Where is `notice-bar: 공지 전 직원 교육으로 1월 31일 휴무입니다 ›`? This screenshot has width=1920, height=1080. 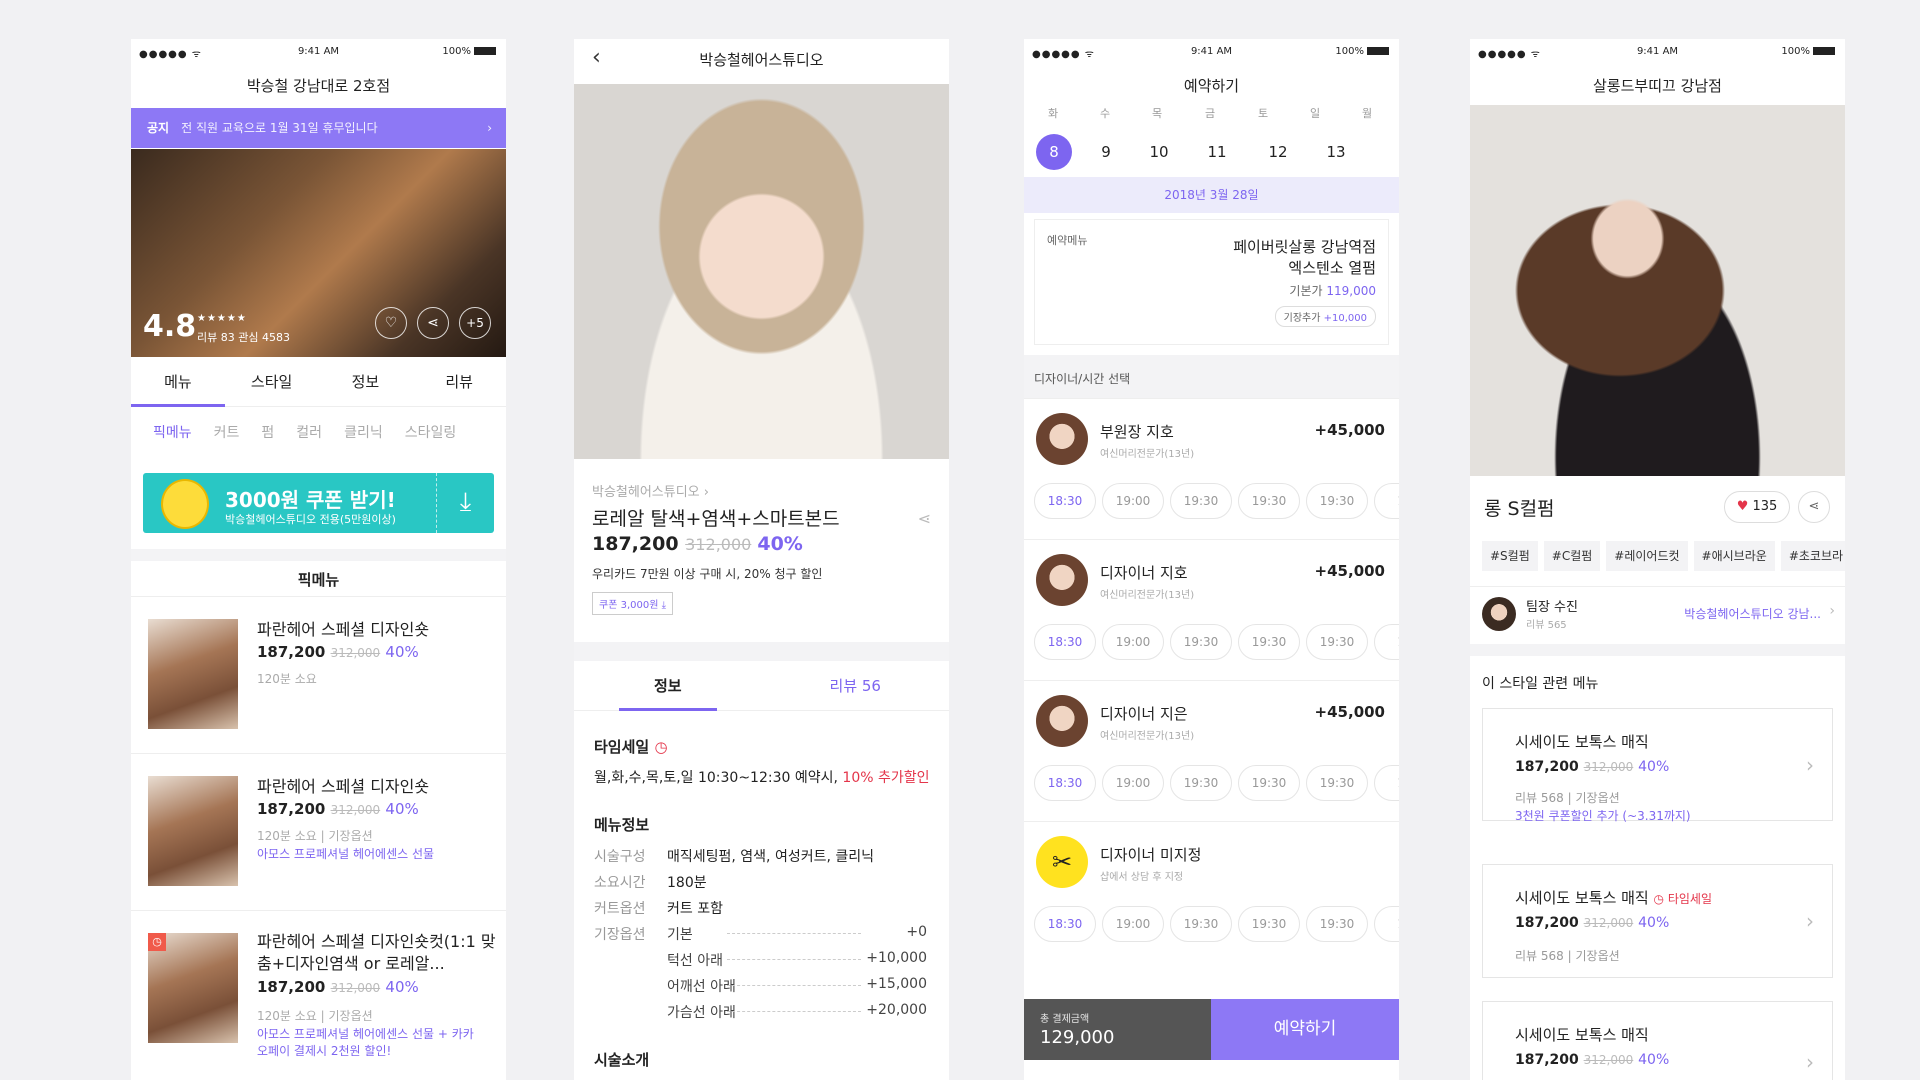 notice-bar: 공지 전 직원 교육으로 1월 31일 휴무입니다 › is located at coordinates (318, 128).